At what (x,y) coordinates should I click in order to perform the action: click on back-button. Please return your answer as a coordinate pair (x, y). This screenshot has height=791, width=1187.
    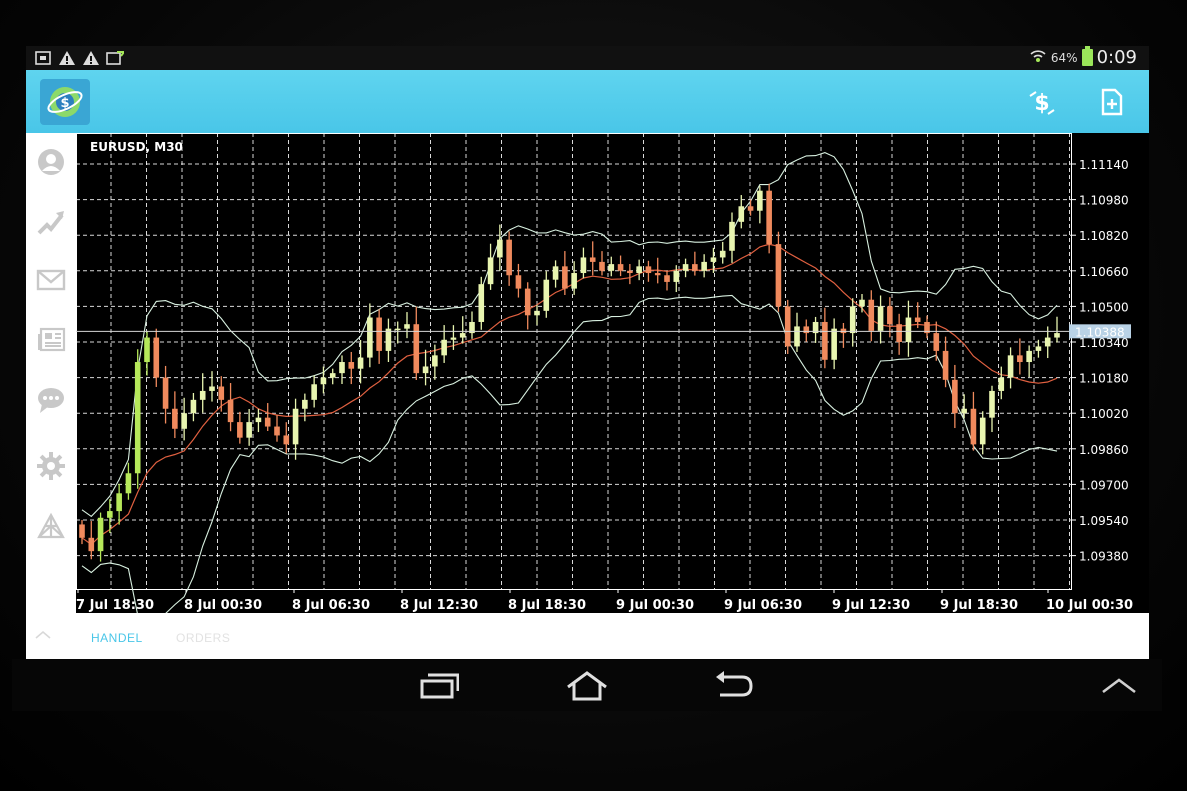
    Looking at the image, I should click on (734, 686).